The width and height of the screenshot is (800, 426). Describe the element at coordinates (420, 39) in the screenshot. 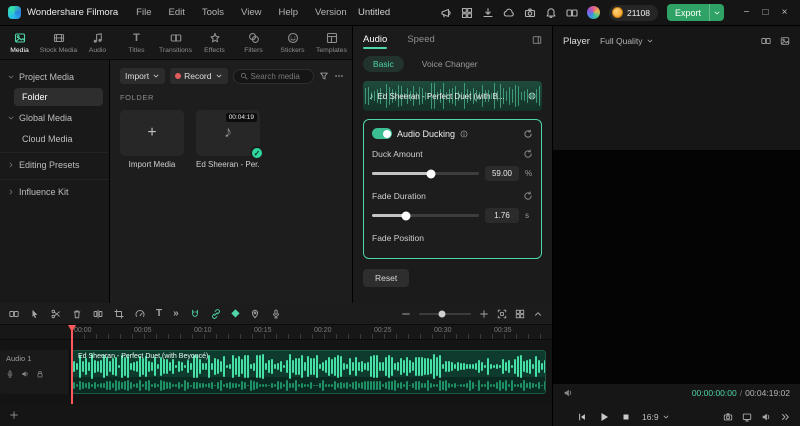

I see `tab-speed-properties: Speed` at that location.